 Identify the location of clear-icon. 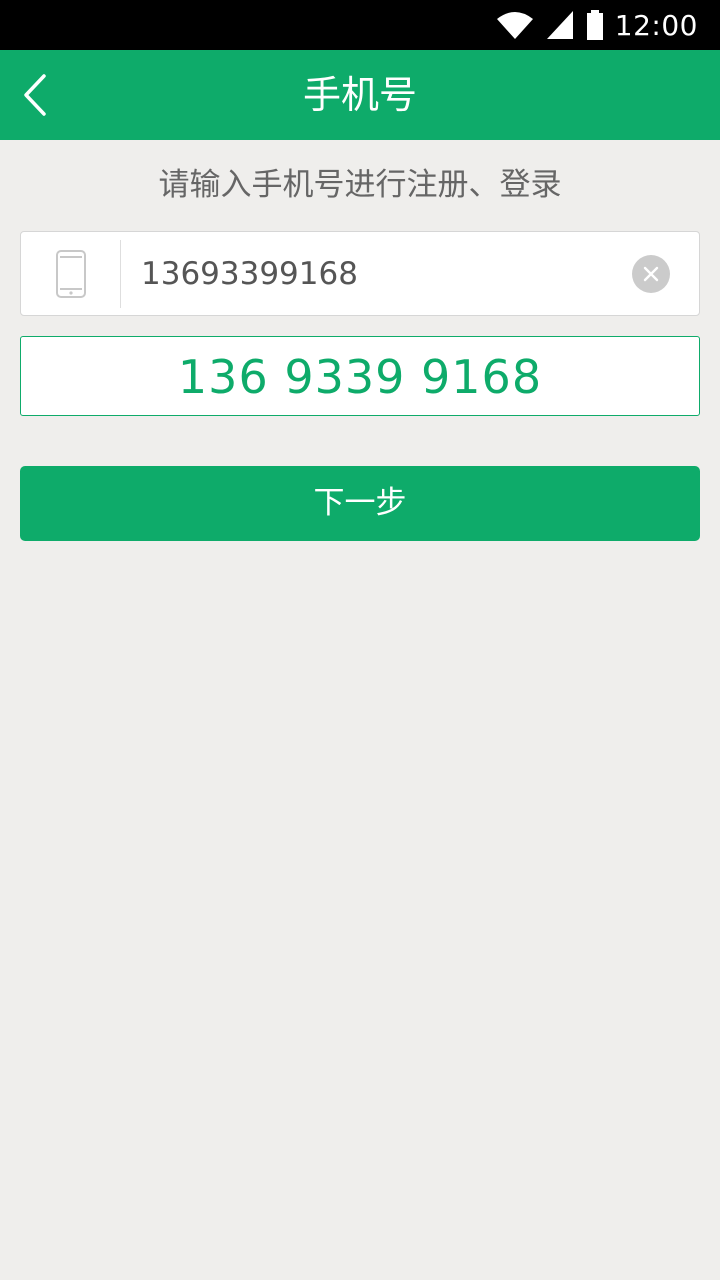
(651, 274).